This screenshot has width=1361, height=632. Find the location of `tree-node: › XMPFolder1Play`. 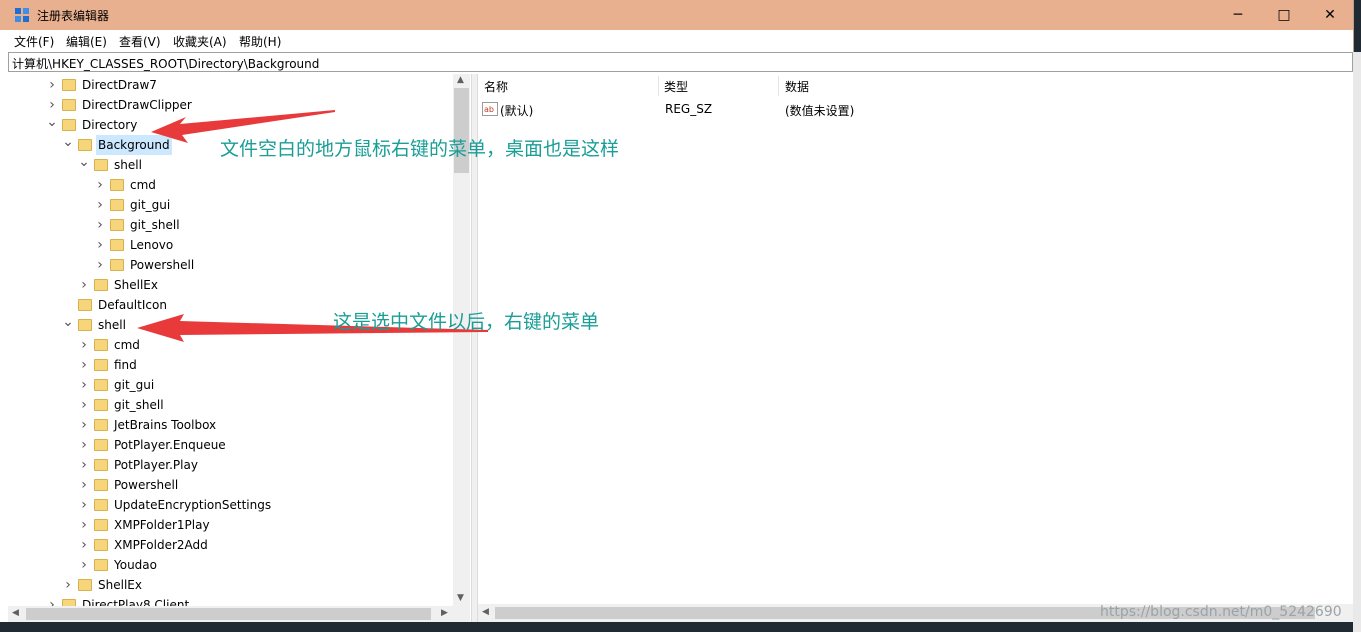

tree-node: › XMPFolder1Play is located at coordinates (230, 525).